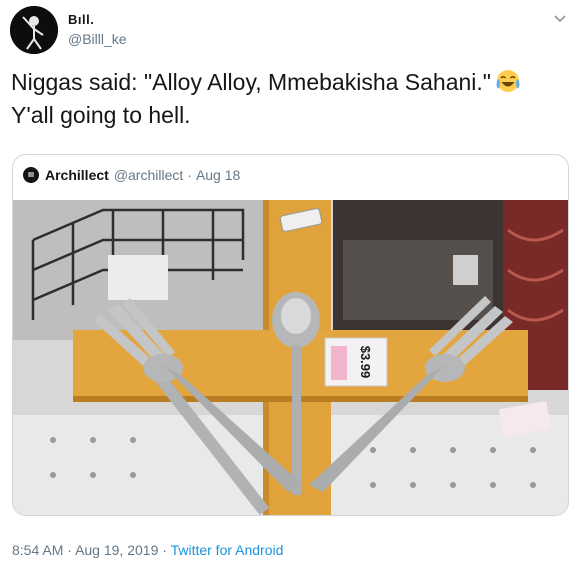 This screenshot has height=564, width=579. I want to click on tweet-source-link: Twitter for Android, so click(227, 550).